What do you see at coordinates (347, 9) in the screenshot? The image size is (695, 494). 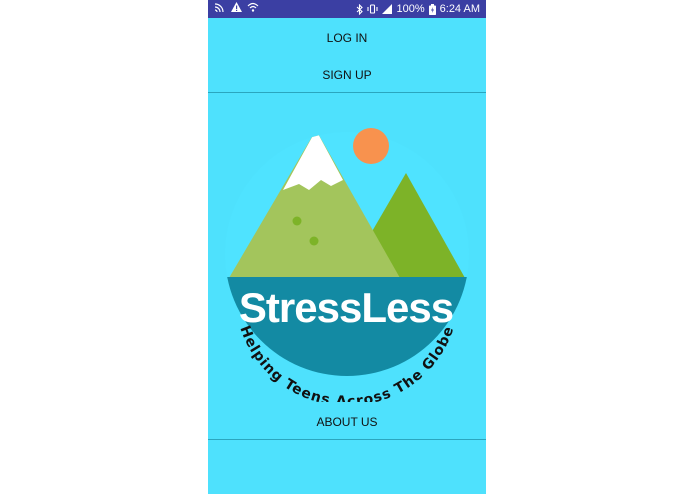 I see `status-bar: 100% 6:24 AM` at bounding box center [347, 9].